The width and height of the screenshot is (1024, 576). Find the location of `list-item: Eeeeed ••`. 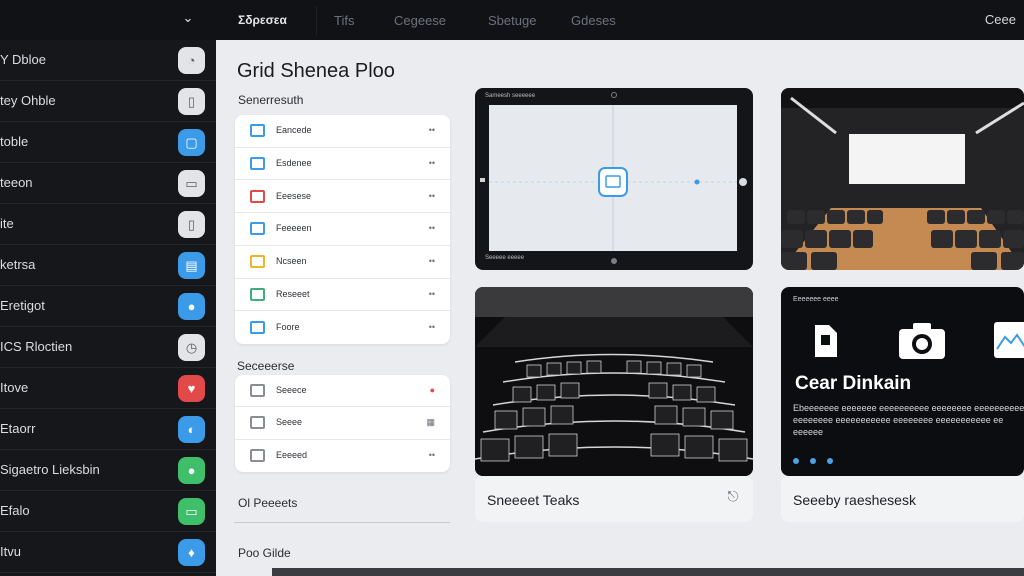

list-item: Eeeeed •• is located at coordinates (342, 456).